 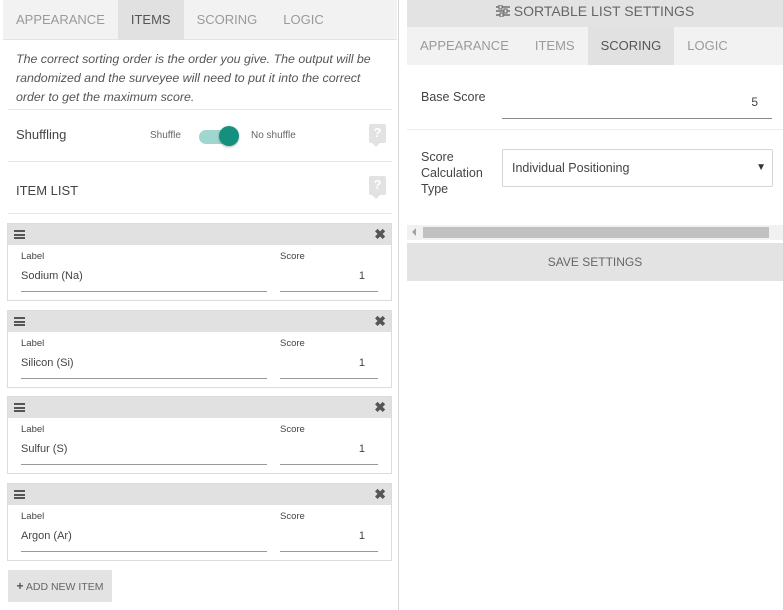 What do you see at coordinates (414, 232) in the screenshot?
I see `scroll-left-icon` at bounding box center [414, 232].